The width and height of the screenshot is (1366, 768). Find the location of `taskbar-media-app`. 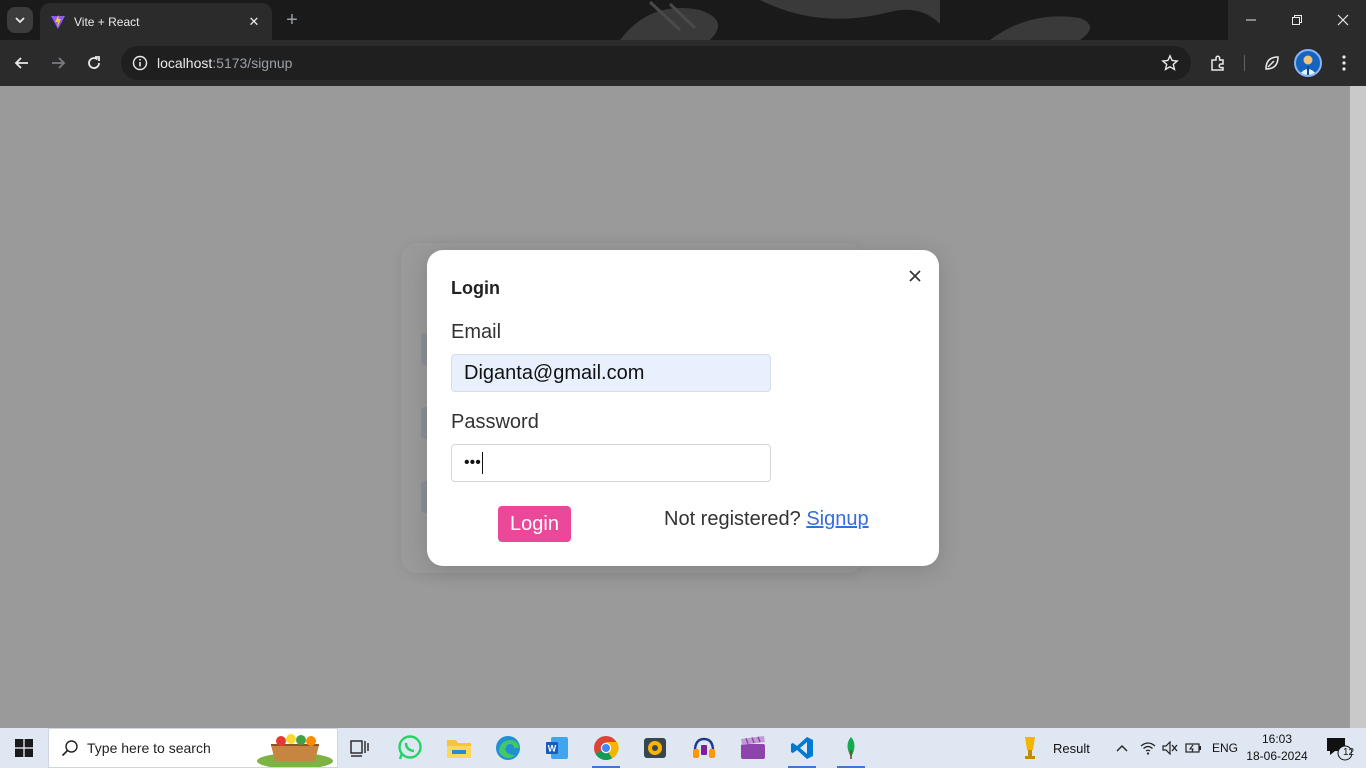

taskbar-media-app is located at coordinates (655, 748).